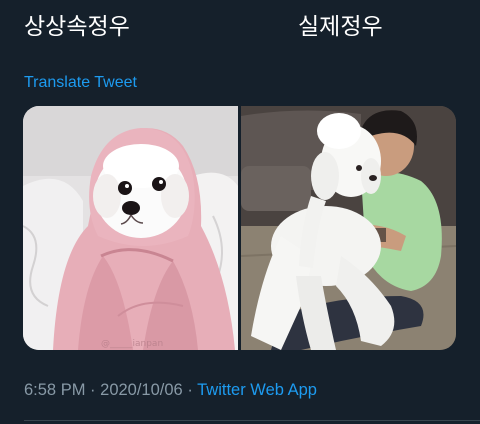  I want to click on tweet-text: 상상속정우 실제정우, so click(240, 29).